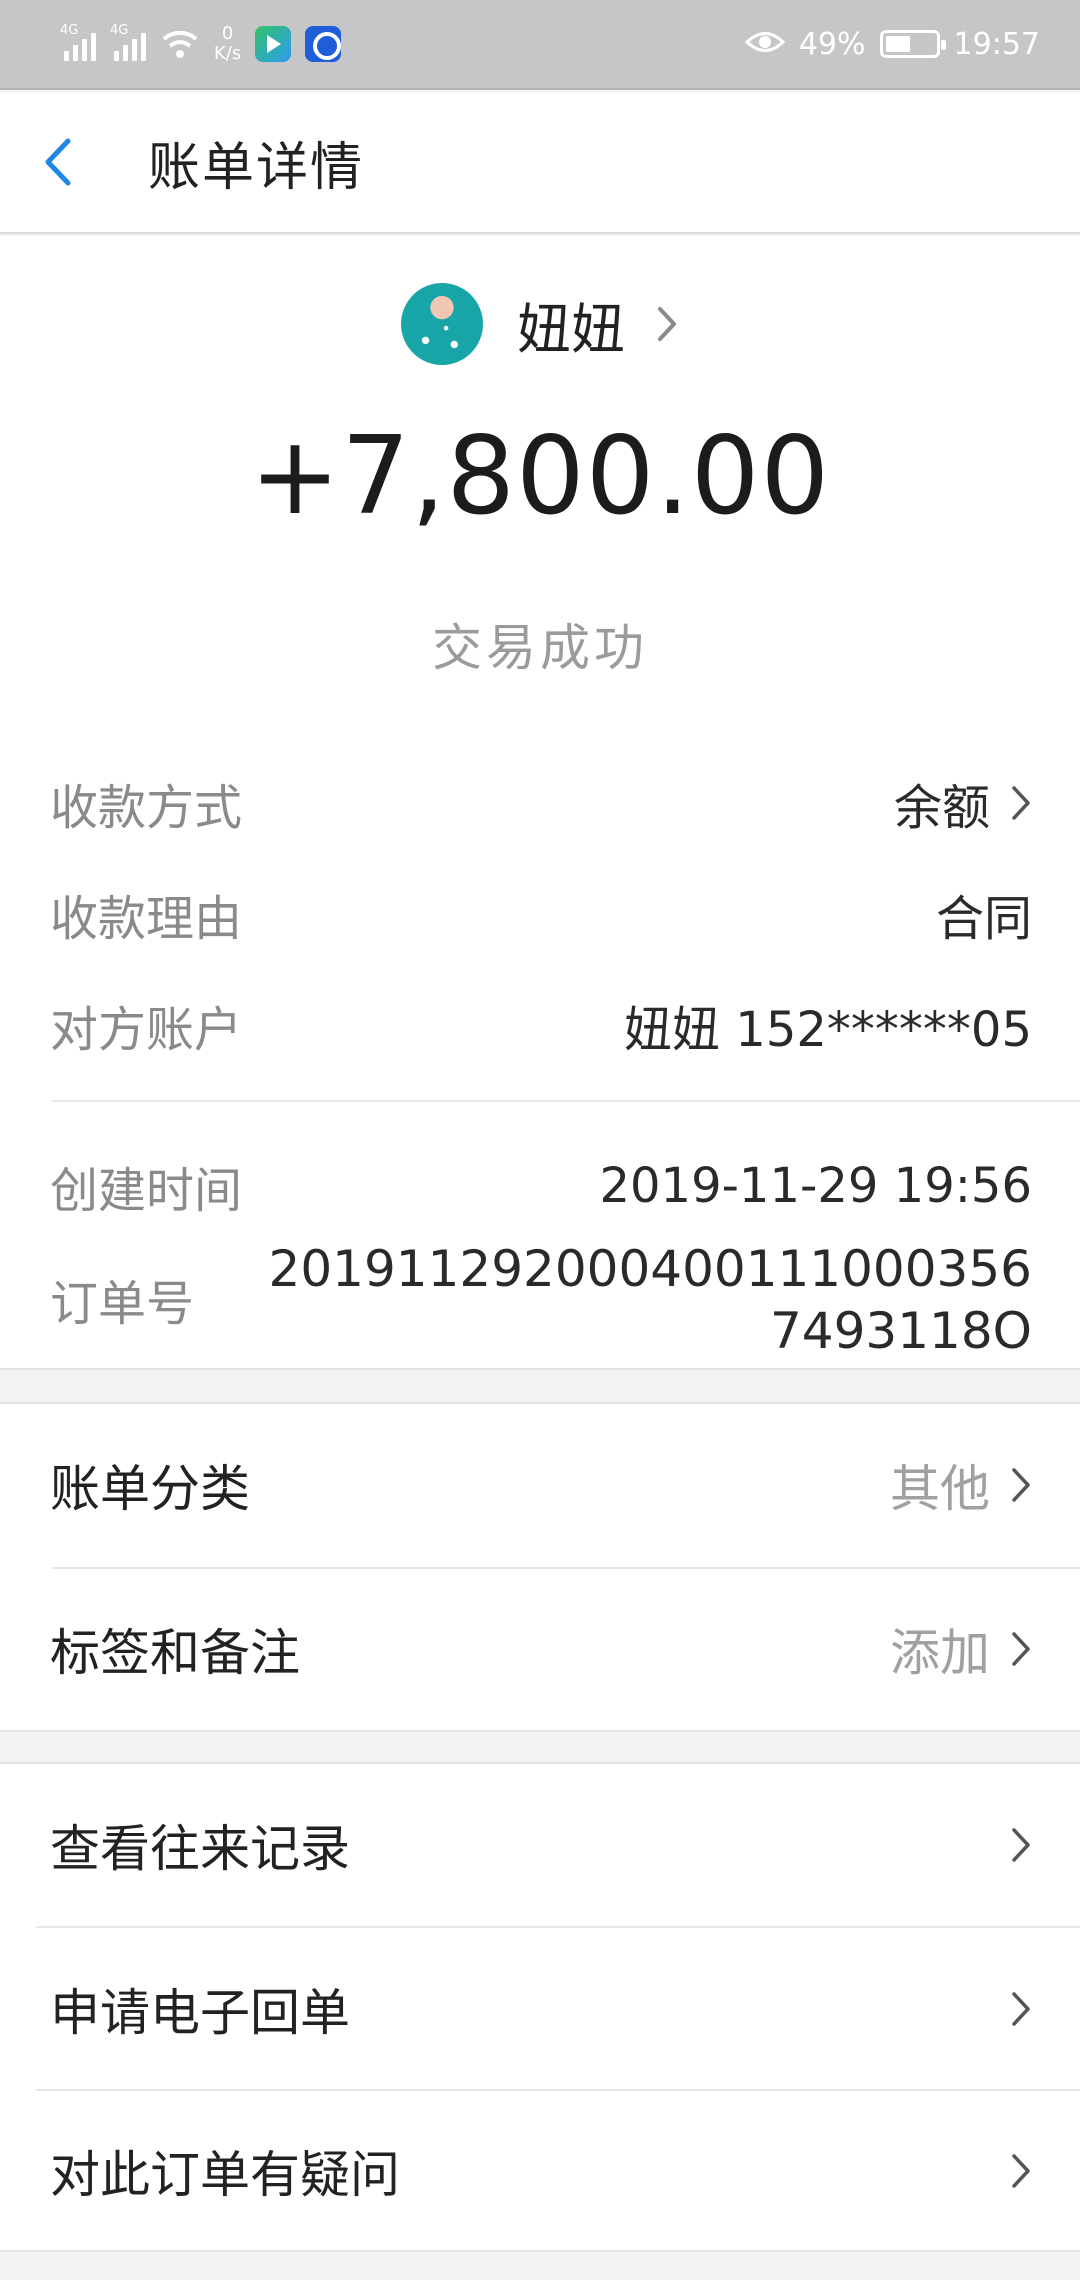  I want to click on battery-icon, so click(912, 44).